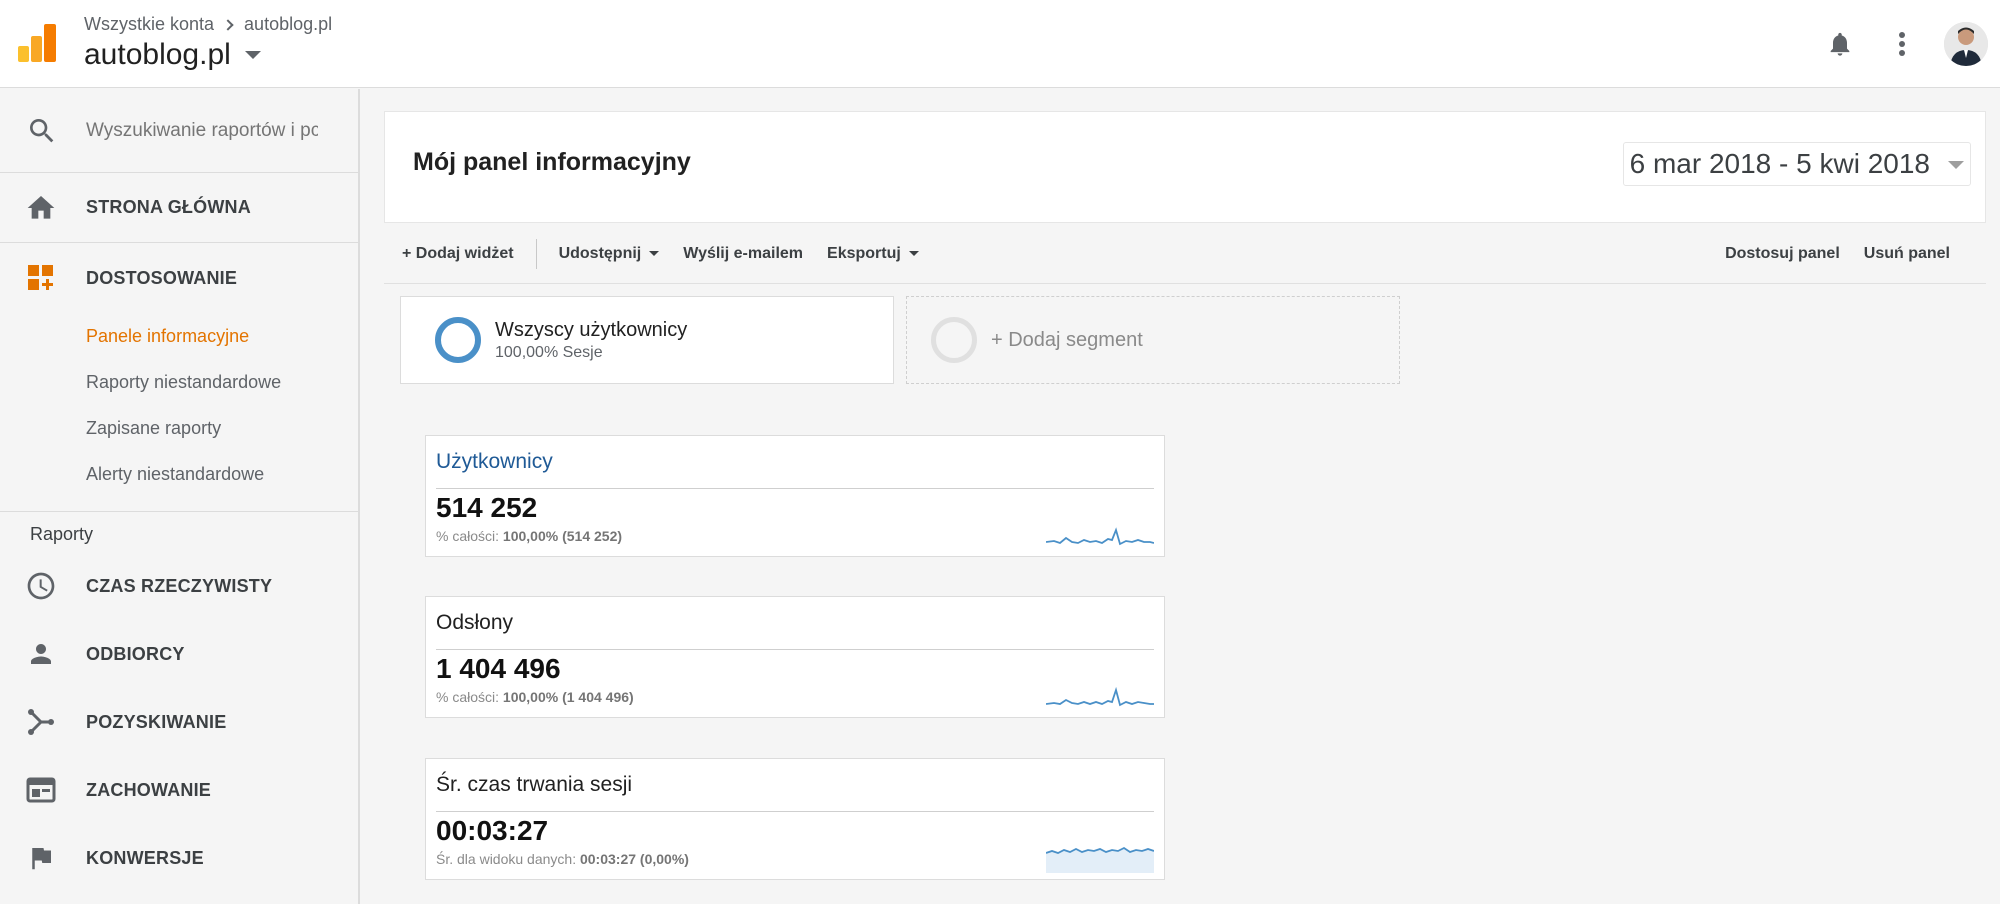 Image resolution: width=2000 pixels, height=904 pixels. What do you see at coordinates (135, 653) in the screenshot?
I see `sidebar-item-label: ODBIORCY` at bounding box center [135, 653].